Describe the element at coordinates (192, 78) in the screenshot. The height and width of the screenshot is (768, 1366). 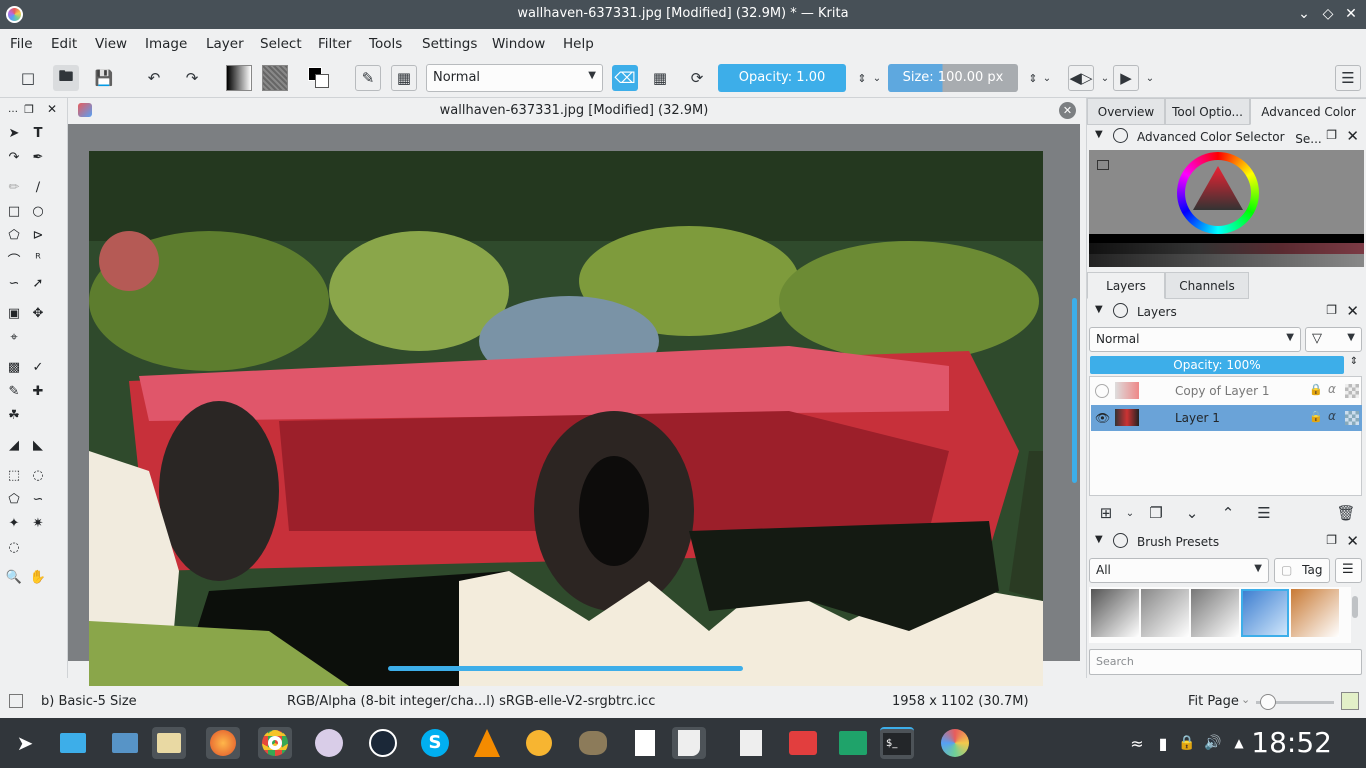
I see `redo-icon: ↷` at that location.